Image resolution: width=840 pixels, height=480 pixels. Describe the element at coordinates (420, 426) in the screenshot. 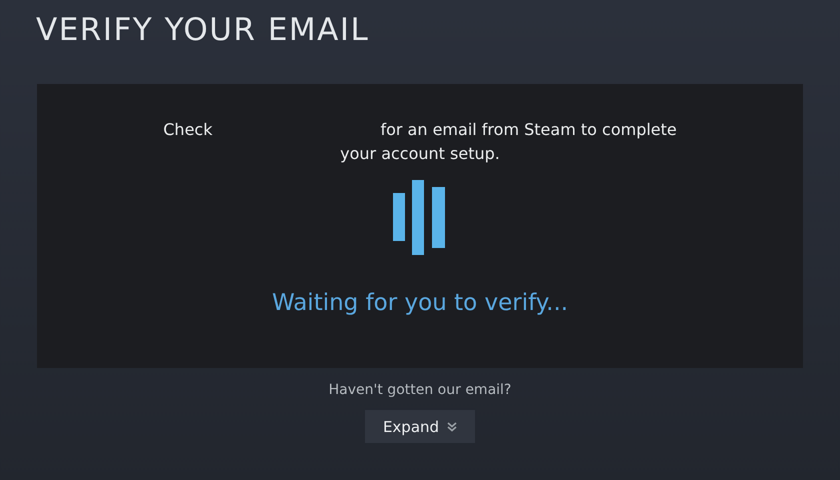

I see `expand-button: Expand` at that location.